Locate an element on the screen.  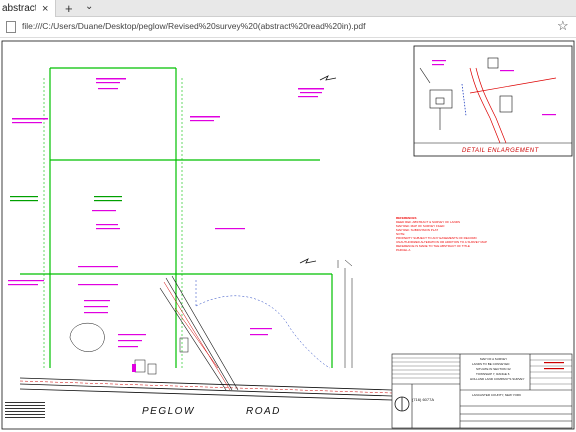
chevron-down-icon: ⌄ is located at coordinates (89, 6).